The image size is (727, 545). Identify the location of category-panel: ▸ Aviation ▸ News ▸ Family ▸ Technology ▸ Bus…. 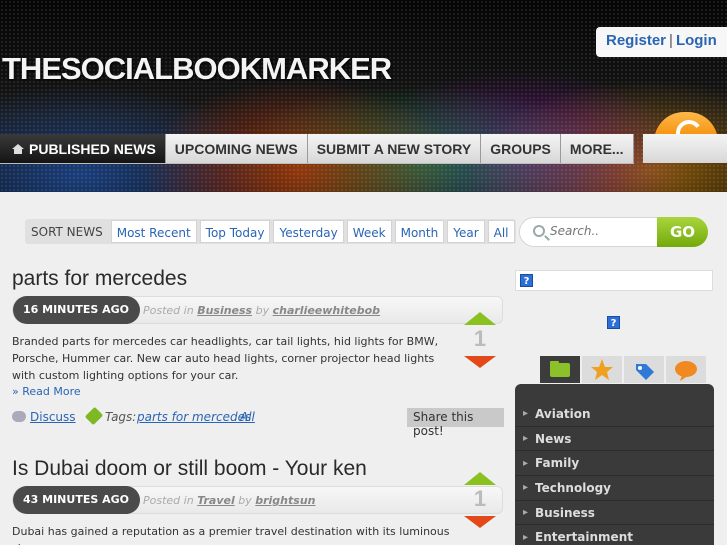
(614, 464).